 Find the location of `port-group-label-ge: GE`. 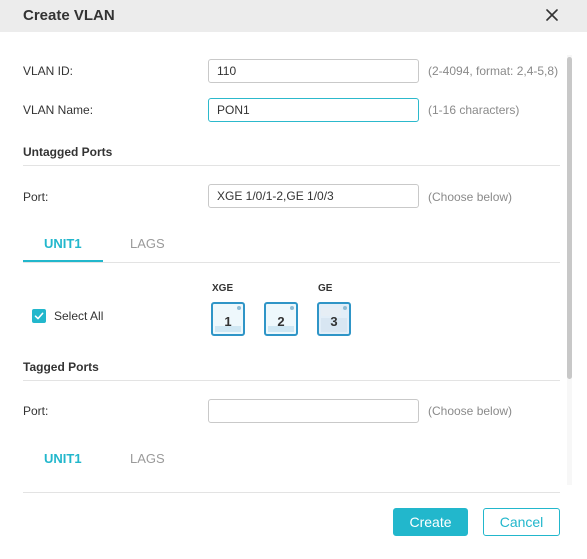

port-group-label-ge: GE is located at coordinates (325, 288).